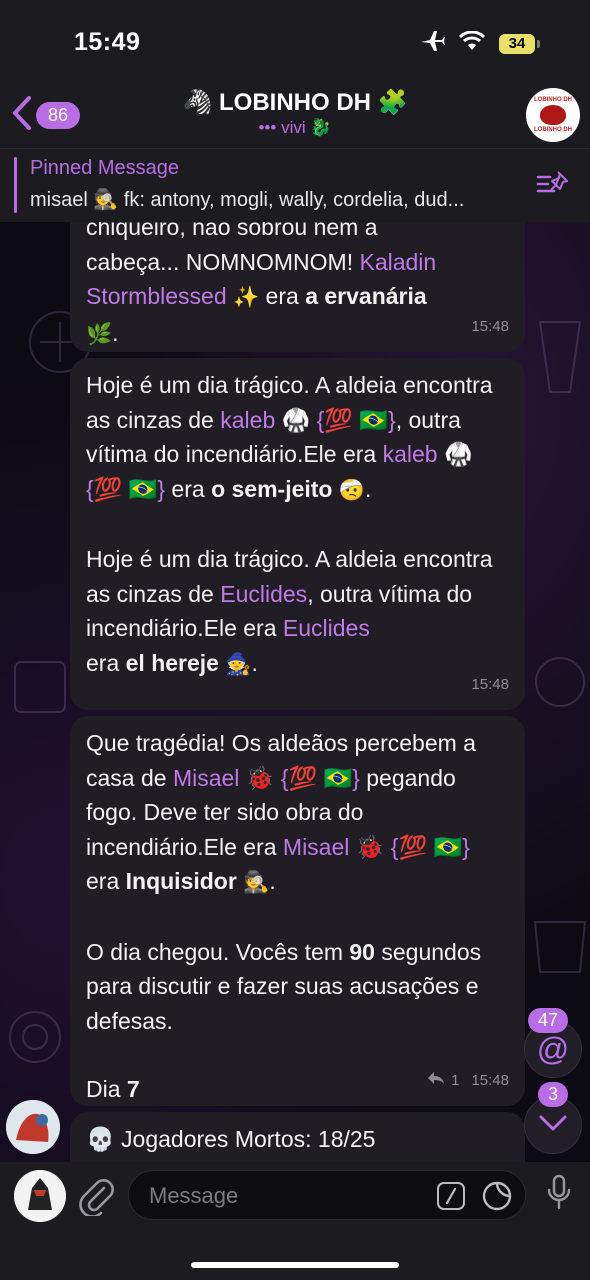  I want to click on unread-count: 3, so click(553, 1094).